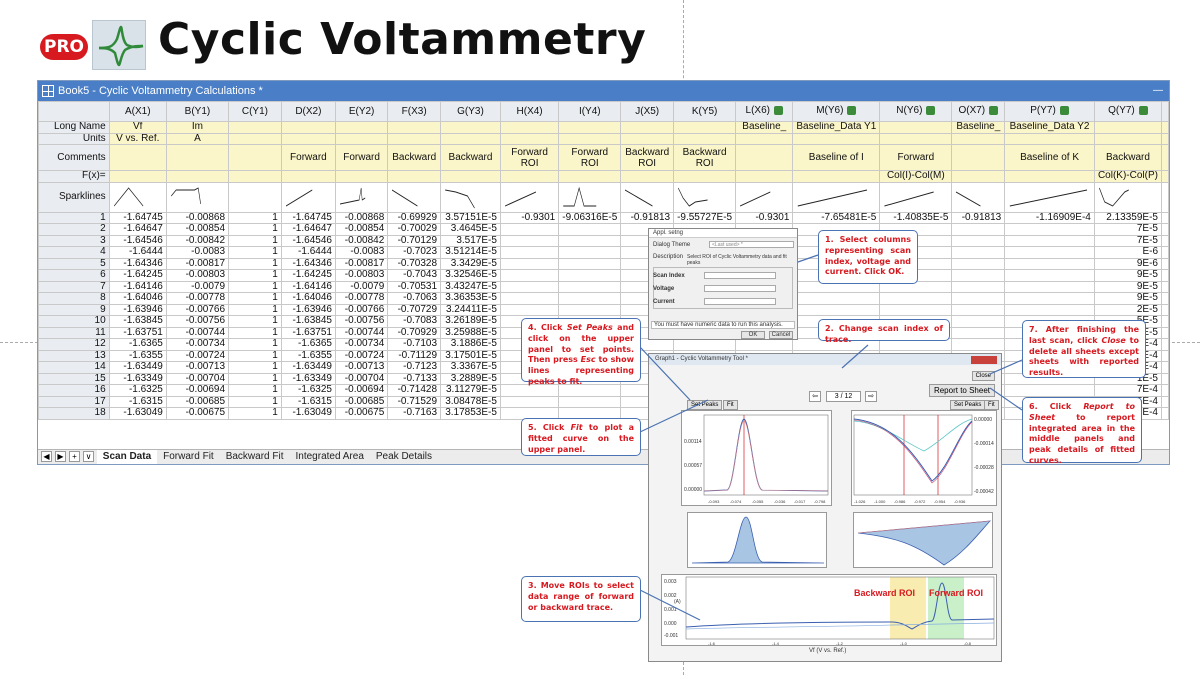  What do you see at coordinates (470, 355) in the screenshot?
I see `data-cell: 3.17501E-5` at bounding box center [470, 355].